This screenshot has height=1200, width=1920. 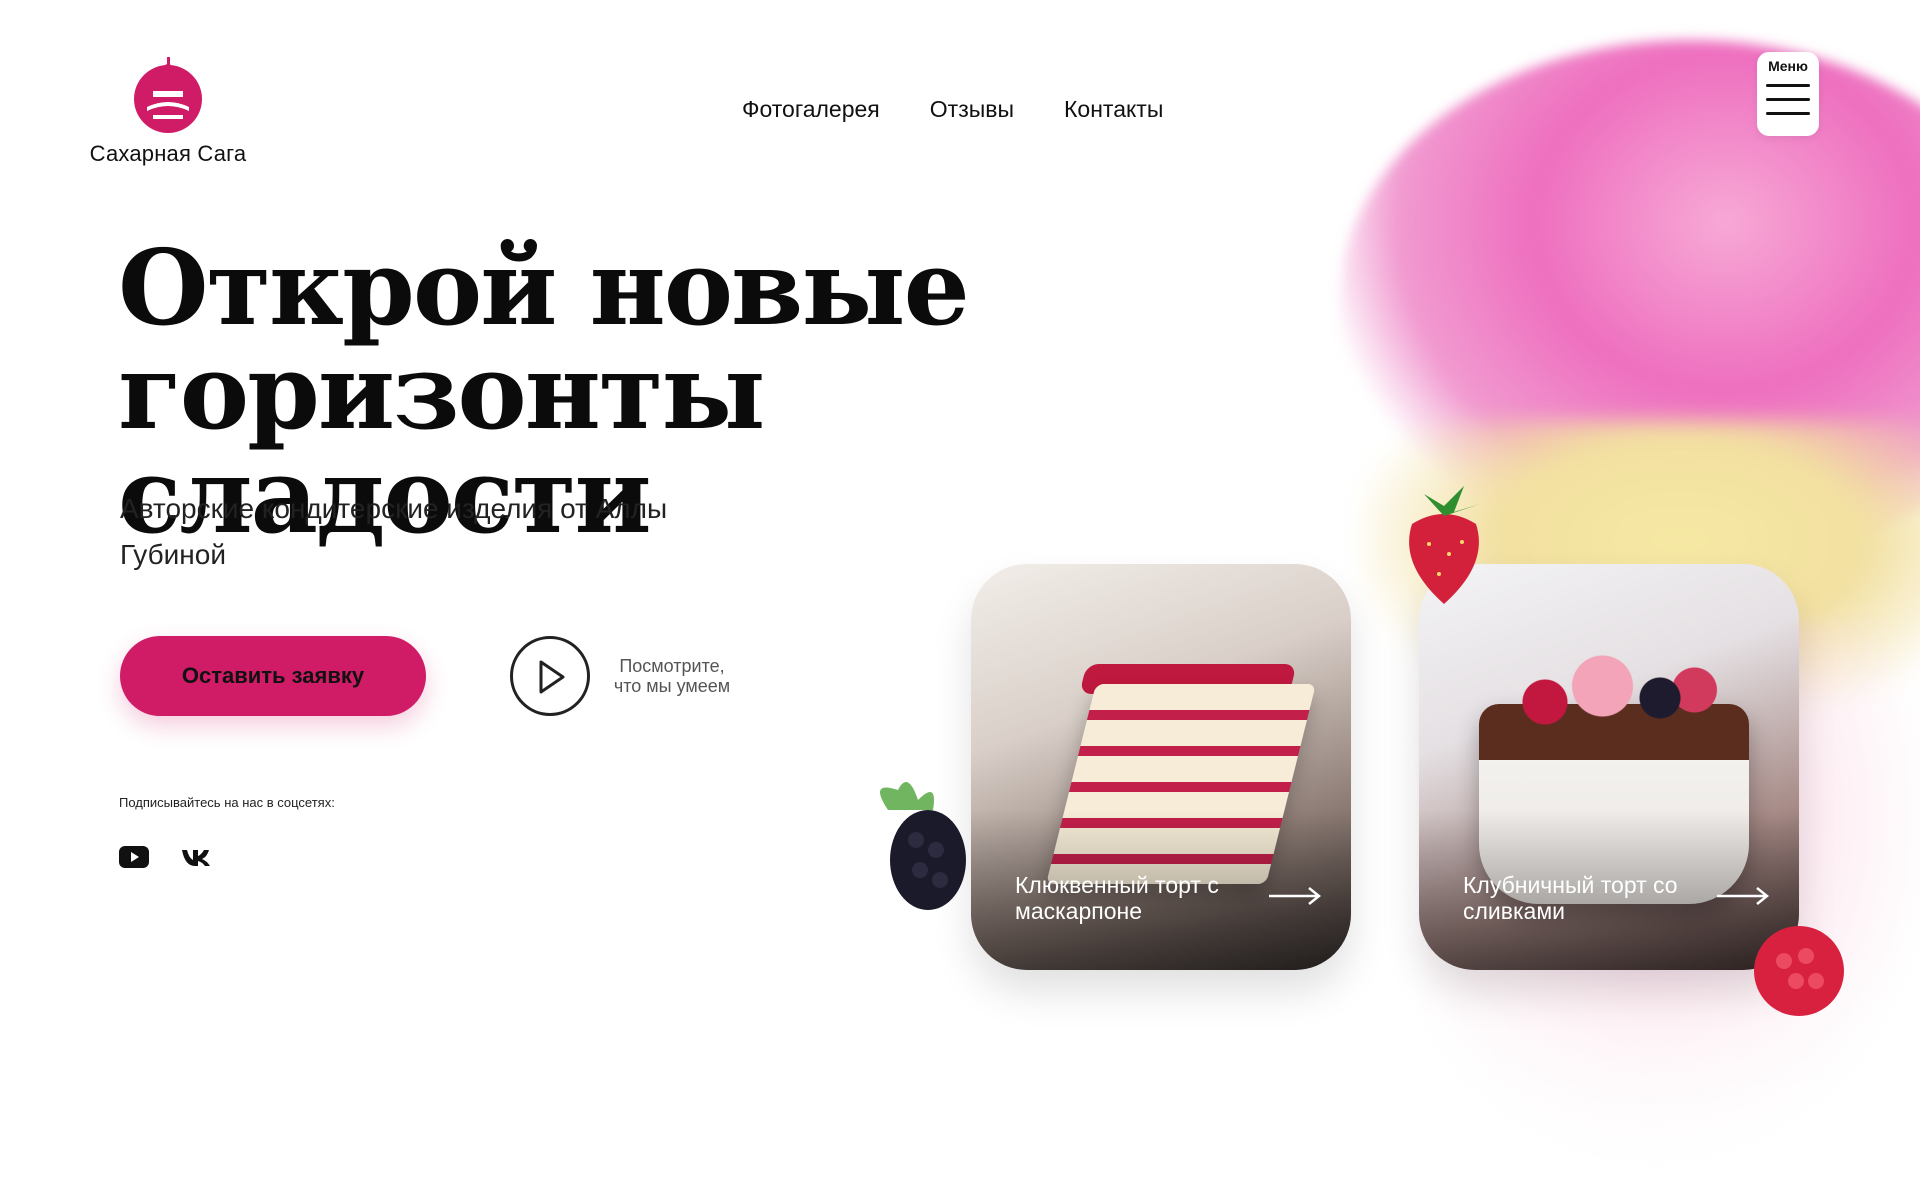 I want to click on play-icon, so click(x=552, y=677).